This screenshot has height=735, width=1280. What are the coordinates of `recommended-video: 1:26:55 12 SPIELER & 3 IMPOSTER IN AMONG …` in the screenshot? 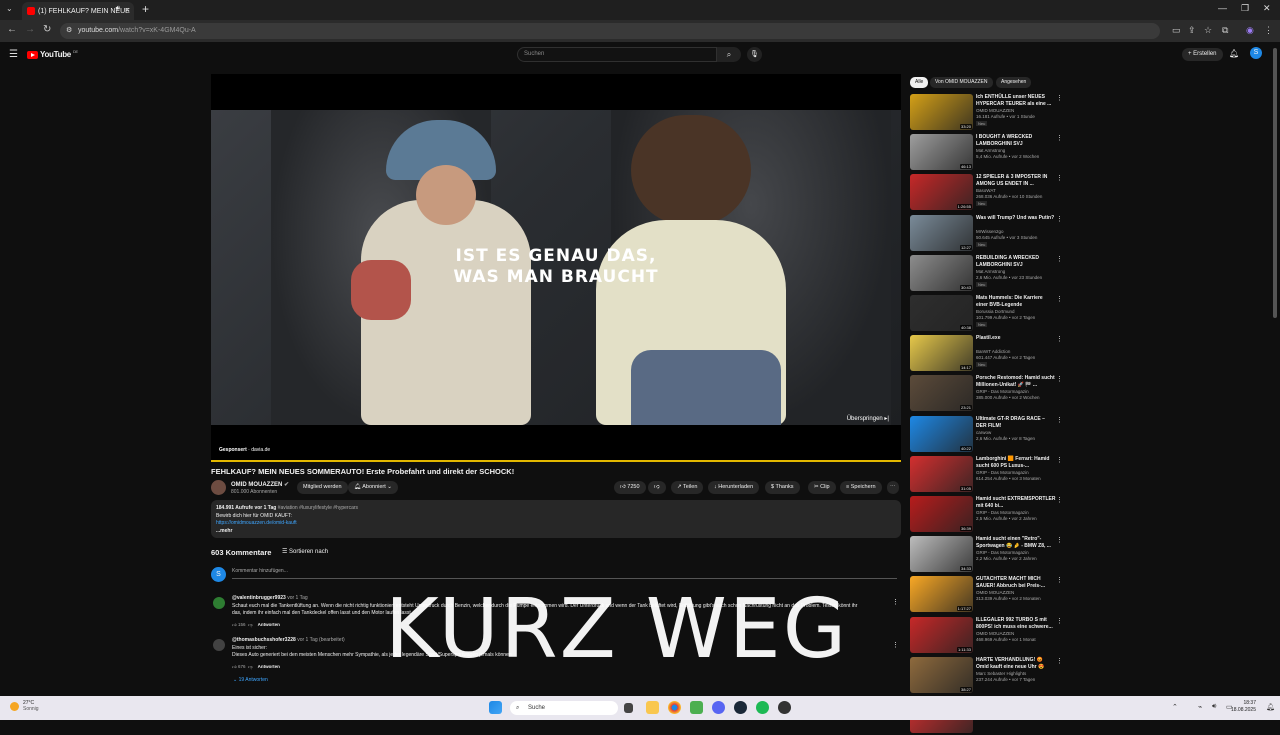 It's located at (986, 193).